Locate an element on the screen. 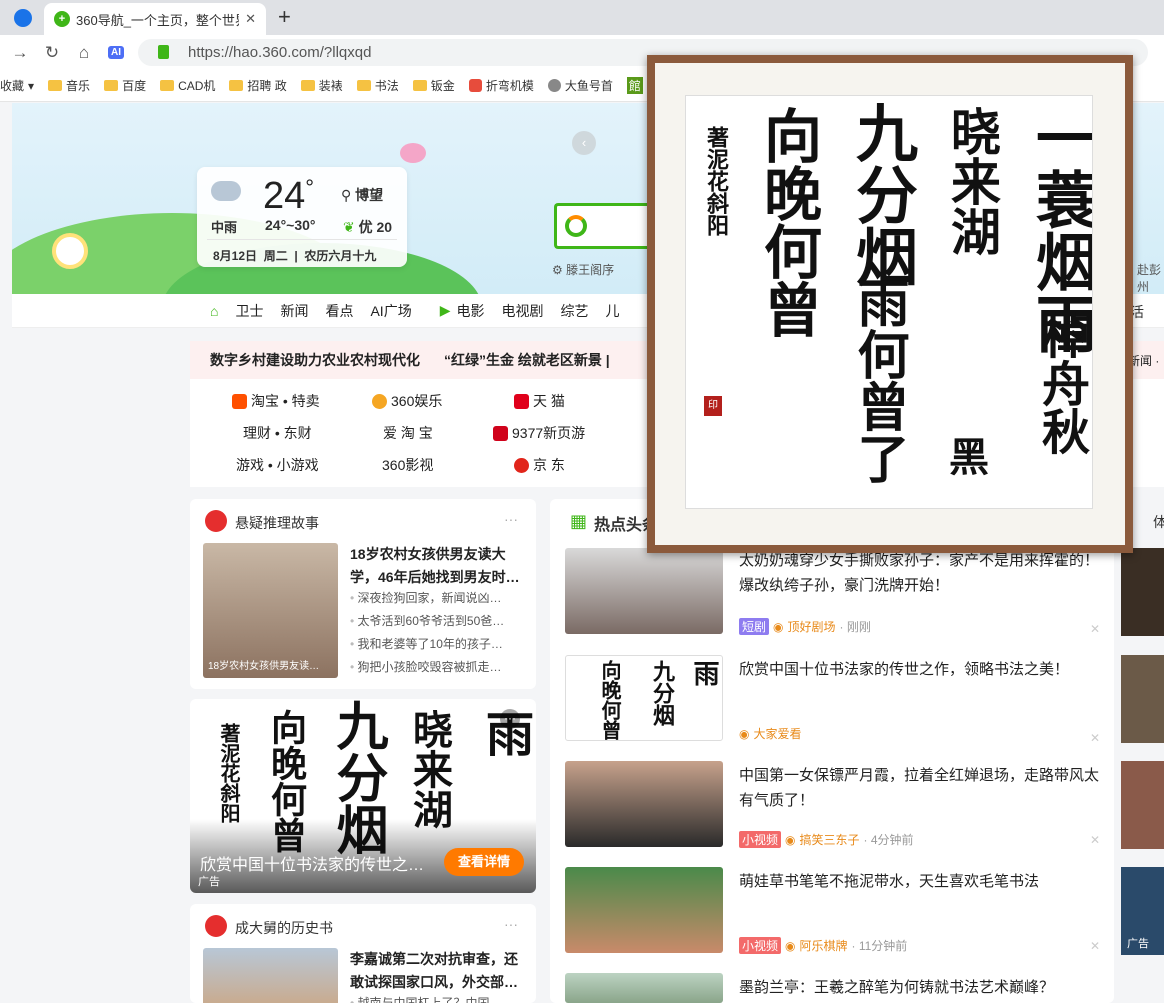 Image resolution: width=1164 pixels, height=1003 pixels. calligraphy-column: 雨何曾了 is located at coordinates (878, 380).